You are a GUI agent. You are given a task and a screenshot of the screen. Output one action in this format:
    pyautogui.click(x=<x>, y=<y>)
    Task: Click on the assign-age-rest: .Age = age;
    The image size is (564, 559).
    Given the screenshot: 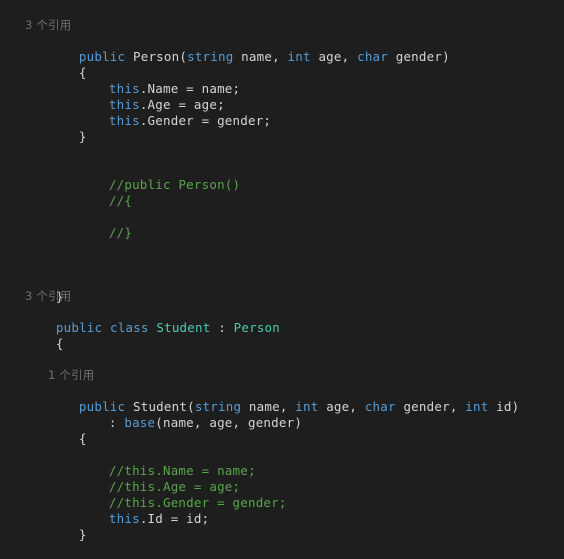 What is the action you would take?
    pyautogui.click(x=182, y=104)
    